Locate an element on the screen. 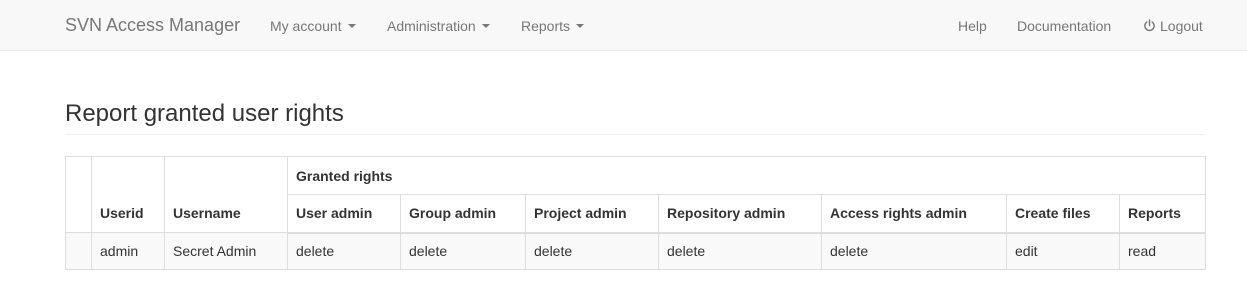 The height and width of the screenshot is (295, 1247). header-project-admin: Project admin is located at coordinates (592, 214).